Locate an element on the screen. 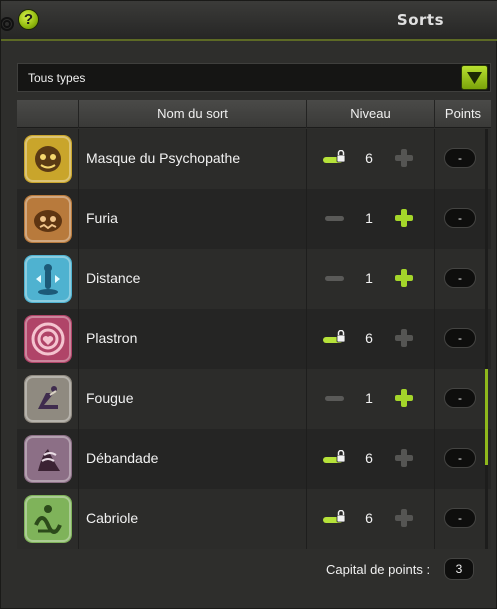 This screenshot has height=609, width=497. mask-icon is located at coordinates (48, 159).